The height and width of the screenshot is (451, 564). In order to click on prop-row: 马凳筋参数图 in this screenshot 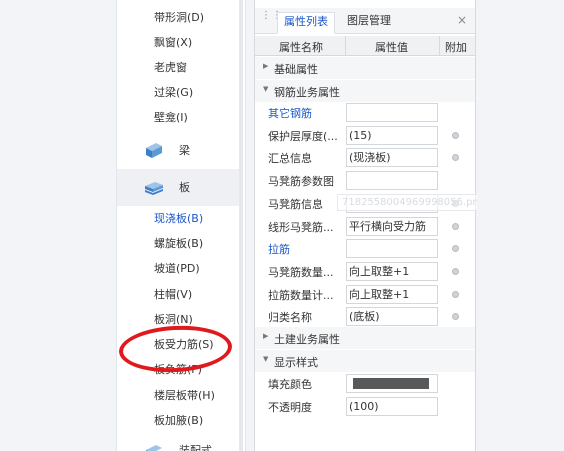, I will do `click(365, 180)`.